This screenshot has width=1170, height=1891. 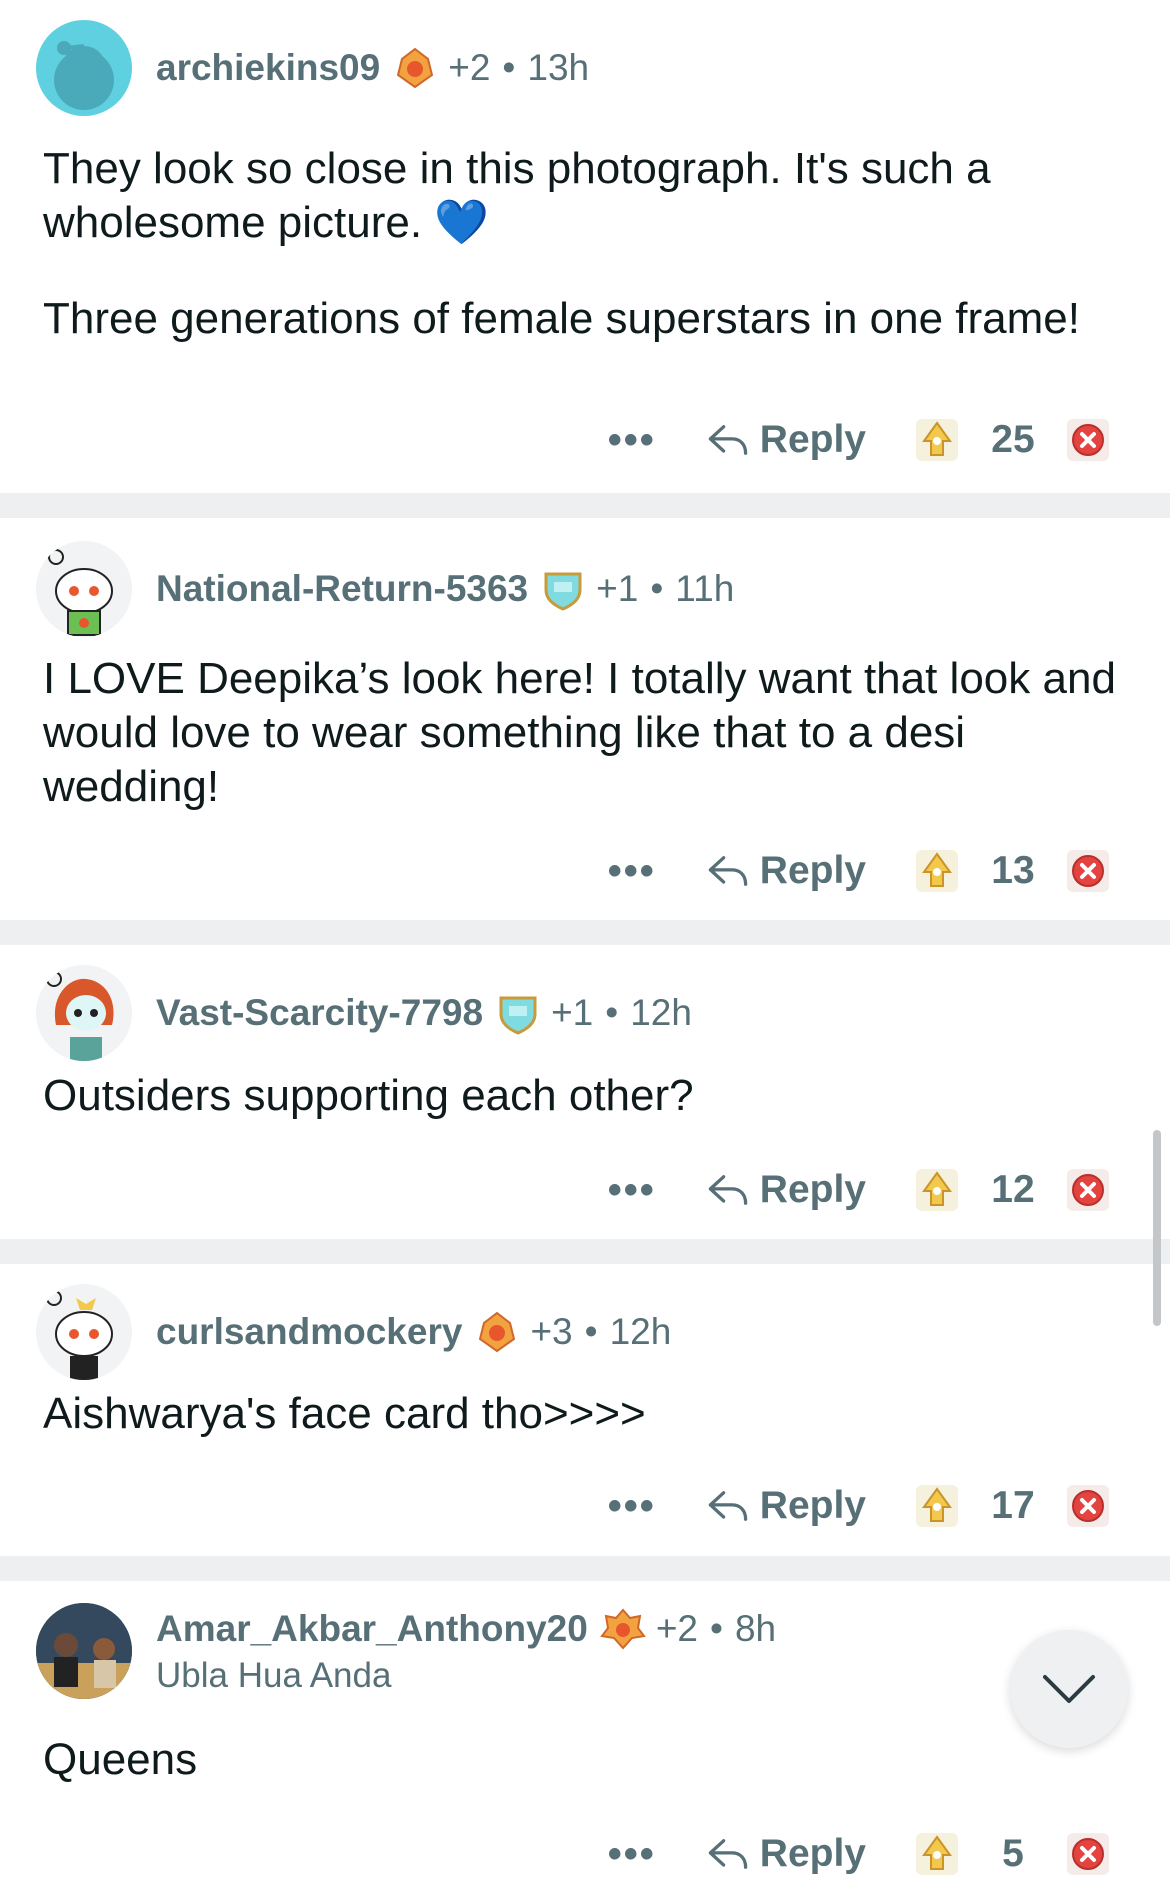 What do you see at coordinates (319, 1013) in the screenshot?
I see `username: Vast-Scarcity-7798` at bounding box center [319, 1013].